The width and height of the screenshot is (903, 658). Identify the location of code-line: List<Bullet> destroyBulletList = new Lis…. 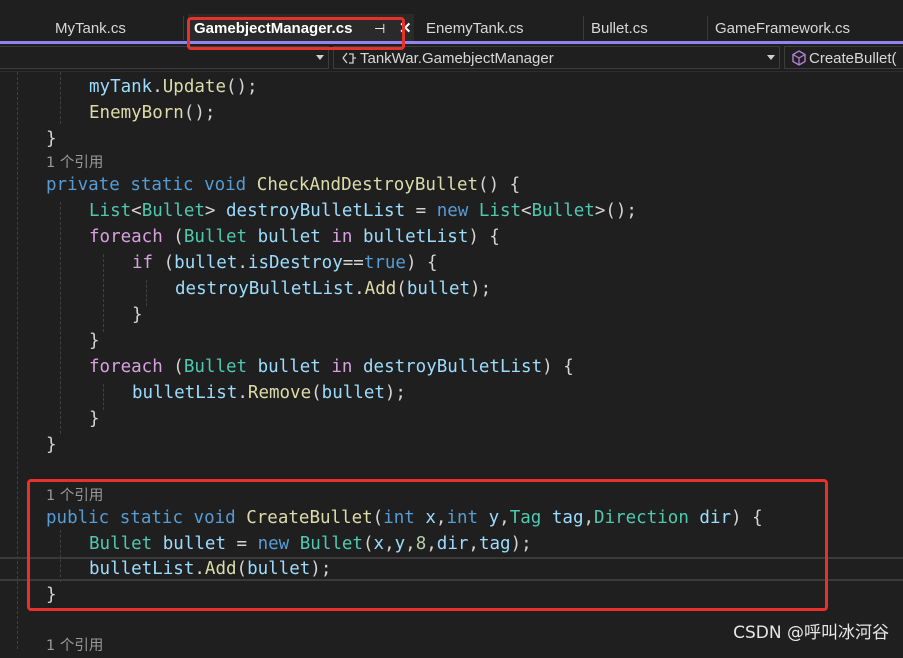
(363, 211).